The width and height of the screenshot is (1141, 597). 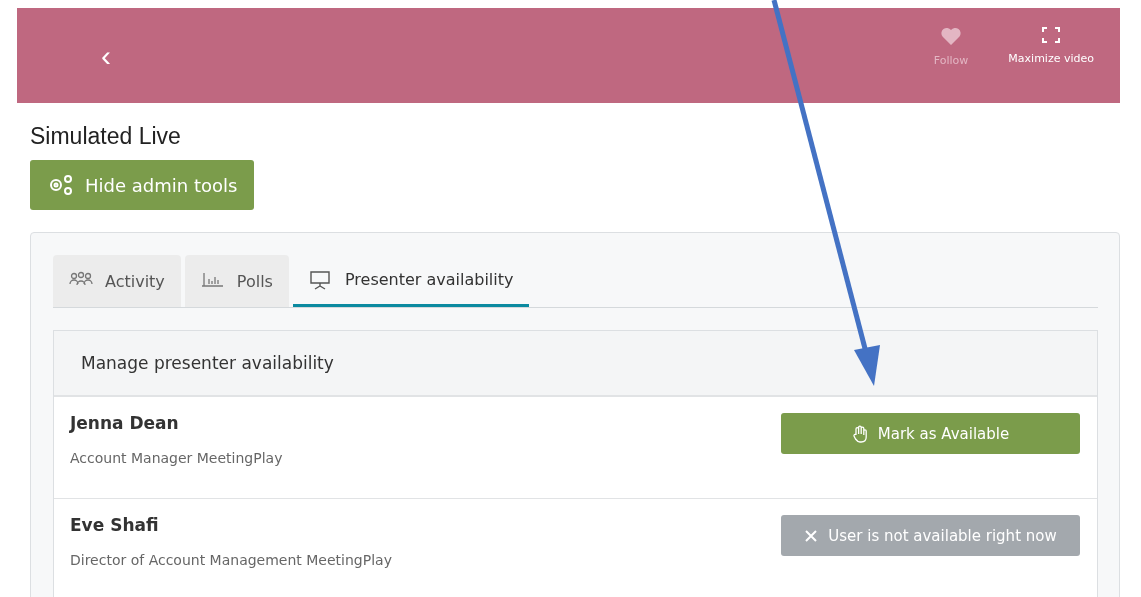 I want to click on mark-available-button: Mark as Available, so click(x=930, y=433).